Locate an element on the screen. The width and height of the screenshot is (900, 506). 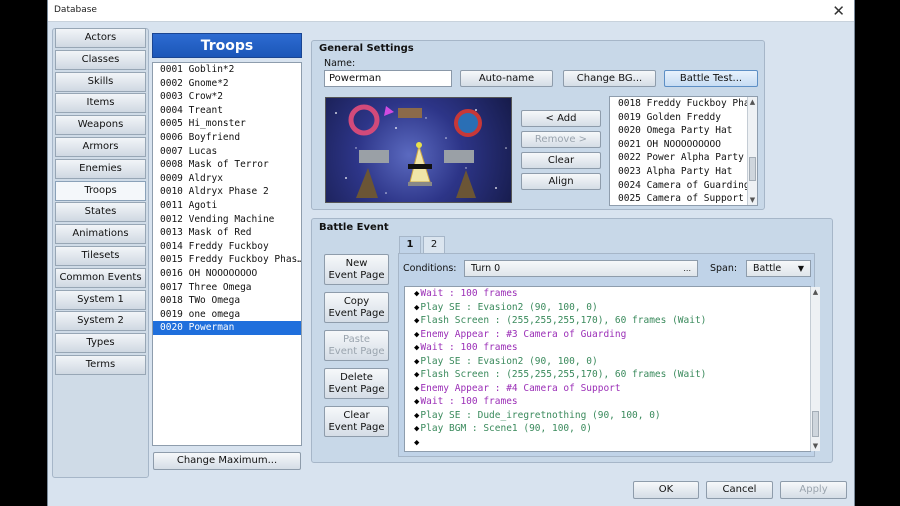
member-list-item: 0020 Omega Party Hat is located at coordinates (683, 131).